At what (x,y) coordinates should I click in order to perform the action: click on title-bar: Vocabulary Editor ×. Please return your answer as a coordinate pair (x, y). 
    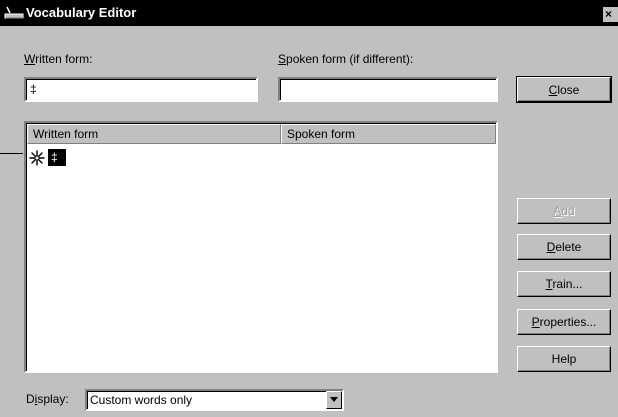
    Looking at the image, I should click on (309, 13).